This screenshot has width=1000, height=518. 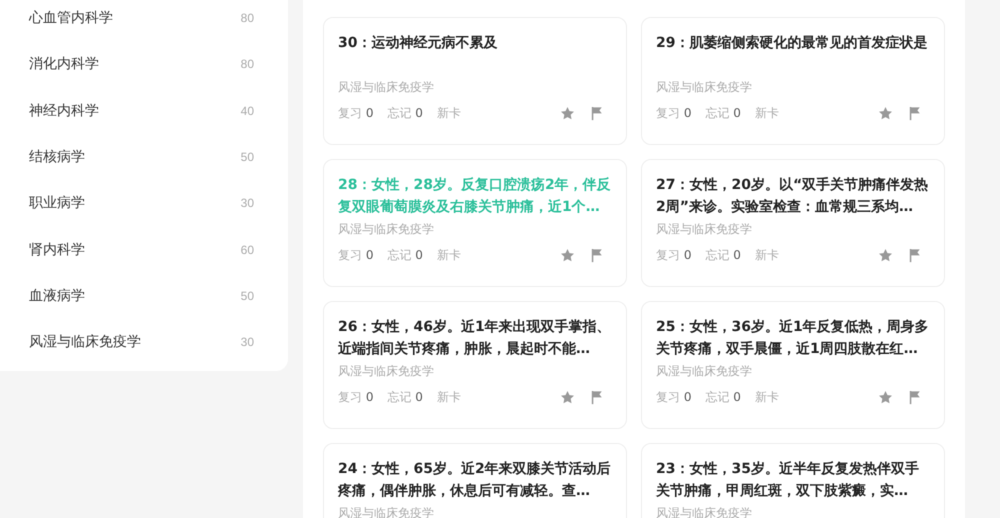 I want to click on question-card: 26：女性，46岁。近1年来出现双手掌指、近端指间关节疼痛，肿胀，晨起时不能… 风湿与临床免疫学 复习 0 忘记 0 新卡, so click(x=475, y=365).